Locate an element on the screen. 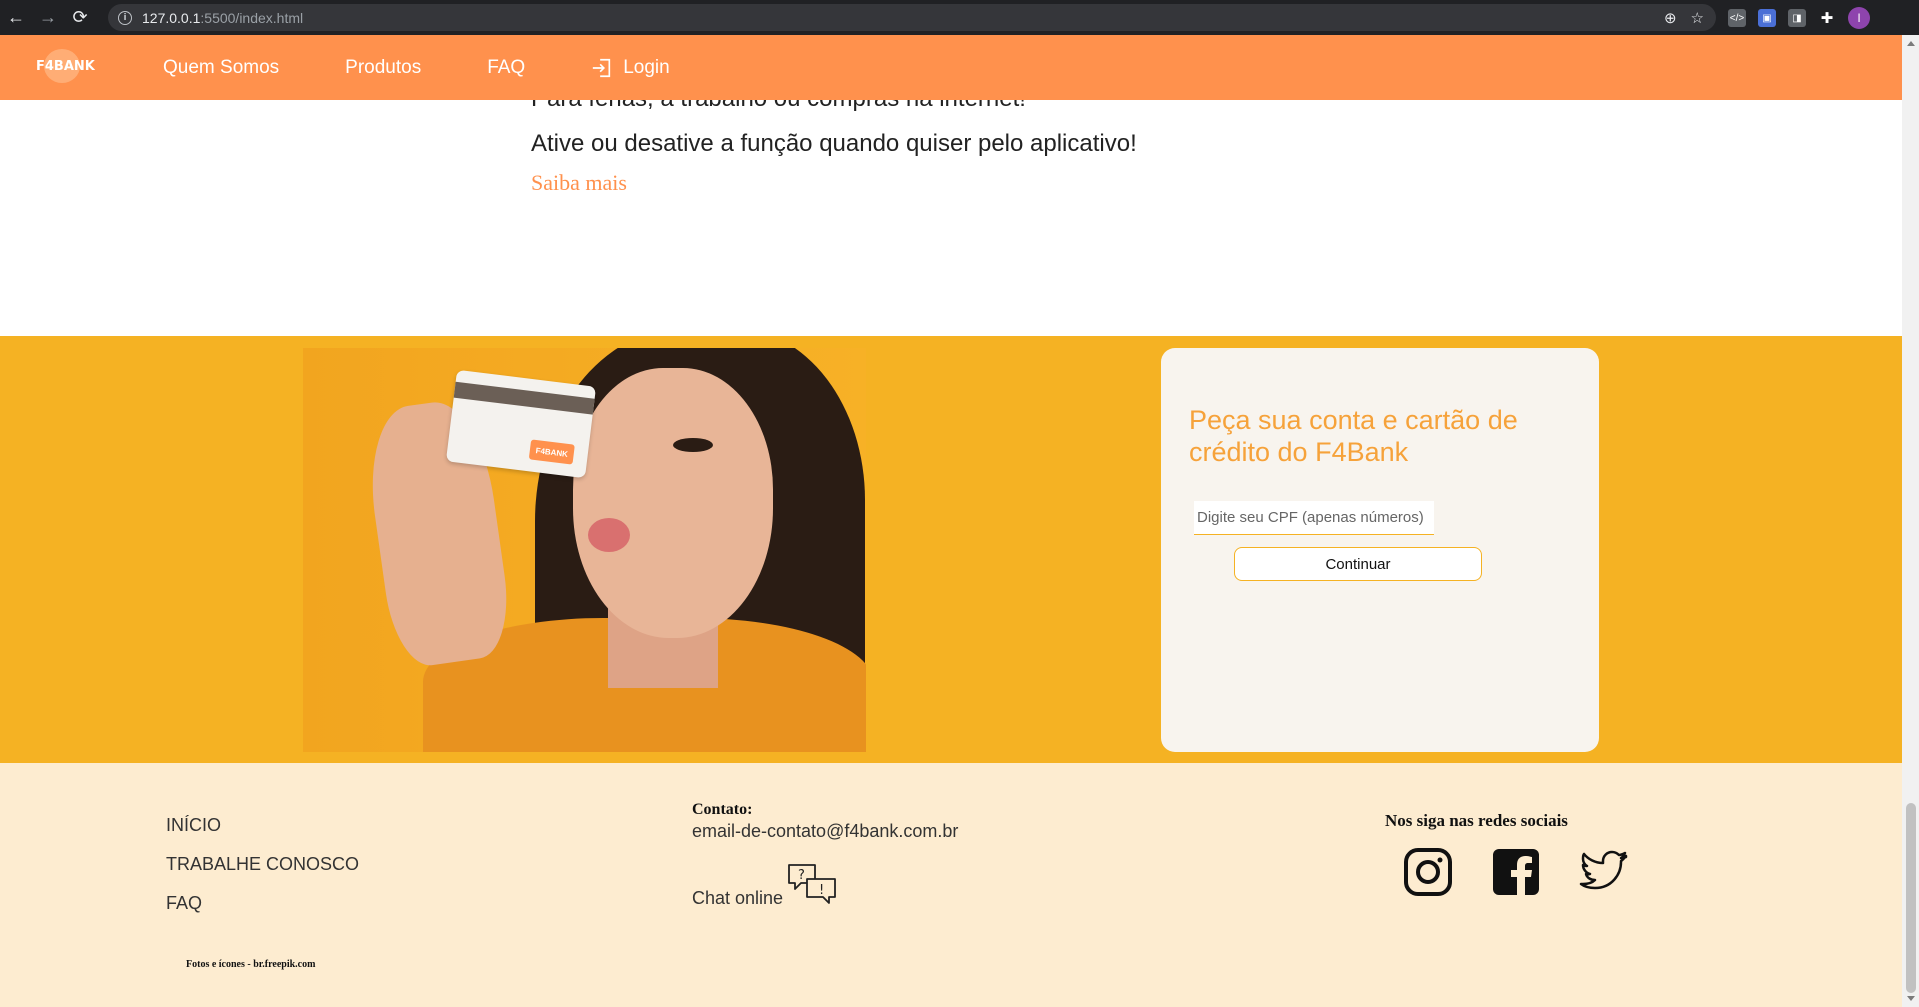 The width and height of the screenshot is (1919, 1007). nav-login: Login is located at coordinates (630, 68).